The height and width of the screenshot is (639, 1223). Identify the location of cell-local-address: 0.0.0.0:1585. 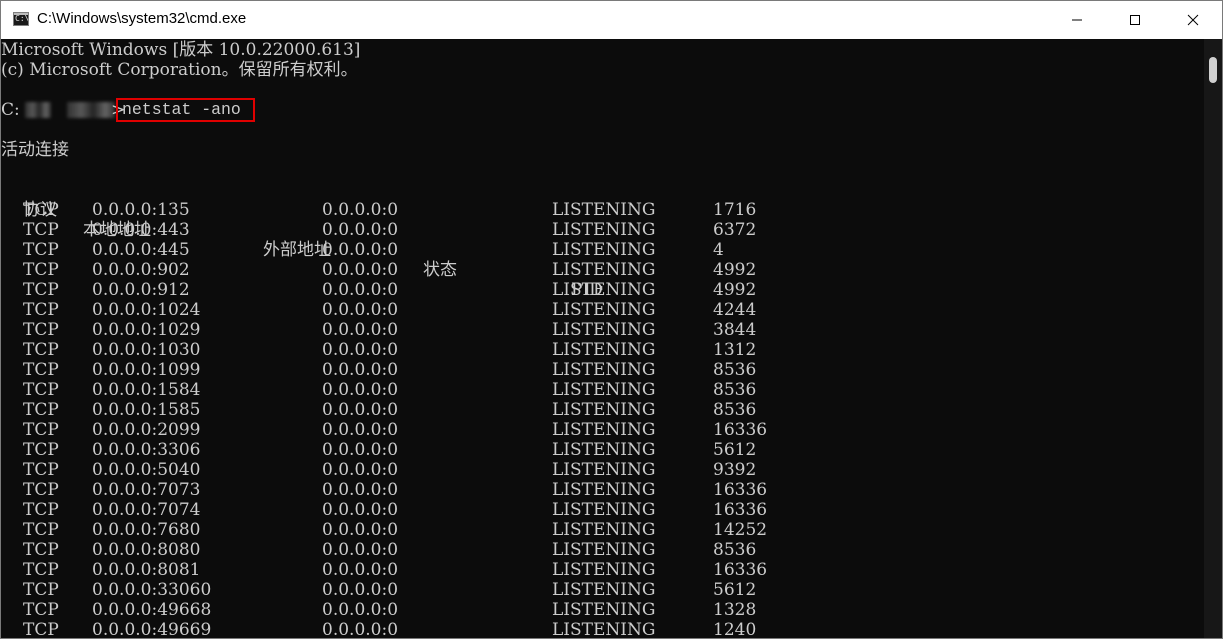
(146, 410).